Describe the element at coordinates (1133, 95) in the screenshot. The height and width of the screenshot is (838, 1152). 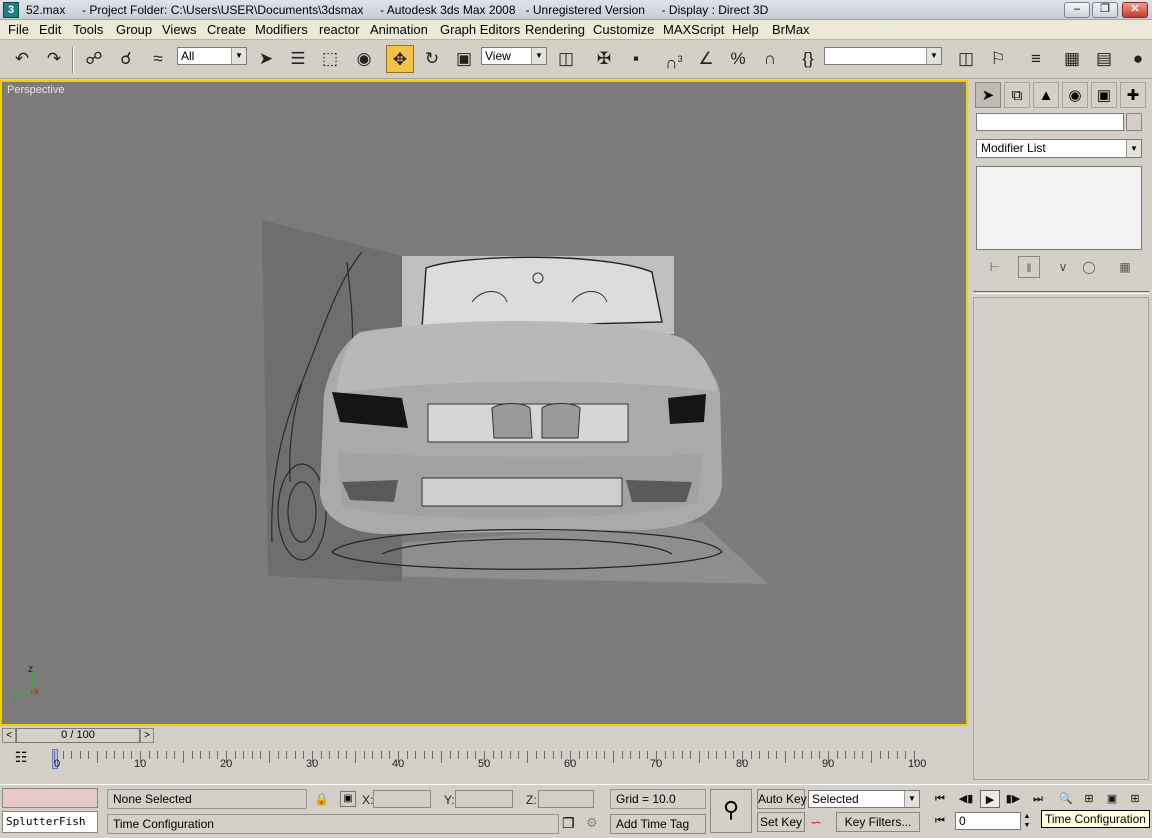
I see `utilities-tab-icon: ✚` at that location.